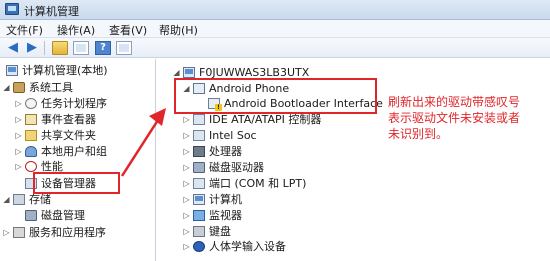 This screenshot has width=550, height=261. What do you see at coordinates (31, 119) in the screenshot?
I see `event-log-icon` at bounding box center [31, 119].